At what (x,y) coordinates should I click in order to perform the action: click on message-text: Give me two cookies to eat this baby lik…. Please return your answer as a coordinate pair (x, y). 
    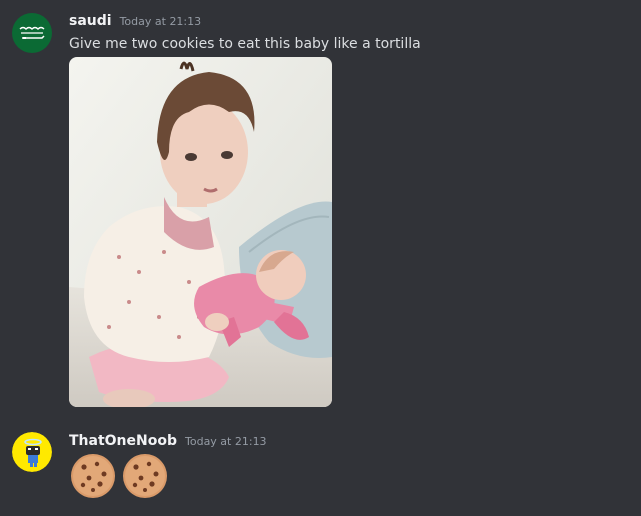
    Looking at the image, I should click on (245, 44).